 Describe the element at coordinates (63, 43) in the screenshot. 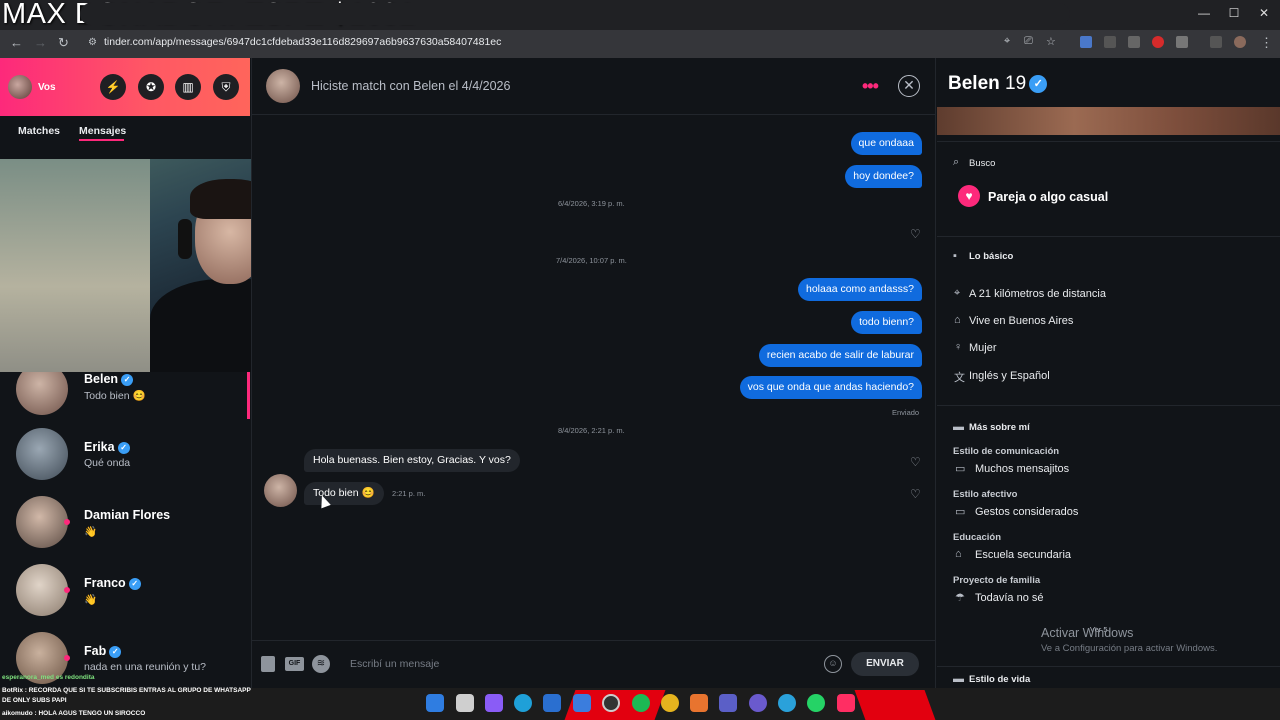

I see `reload-icon: ↻` at that location.